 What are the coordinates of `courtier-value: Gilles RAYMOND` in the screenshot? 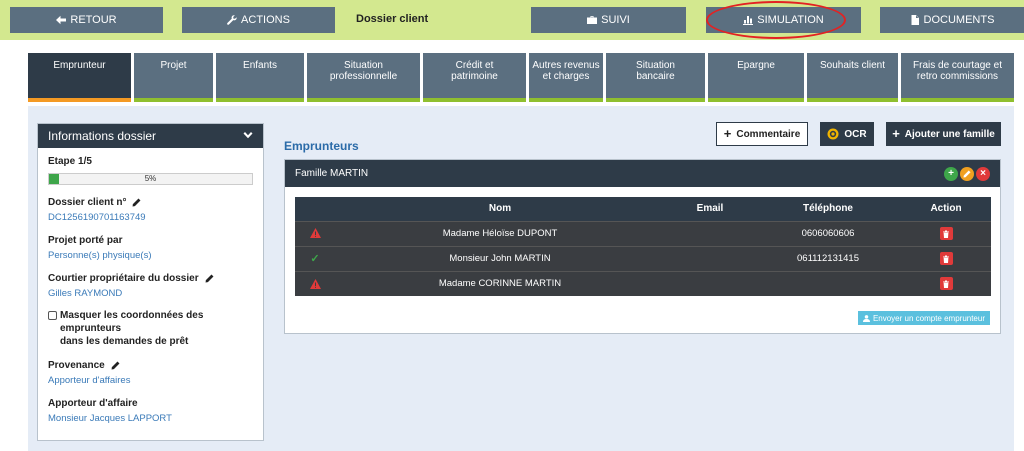 It's located at (85, 293).